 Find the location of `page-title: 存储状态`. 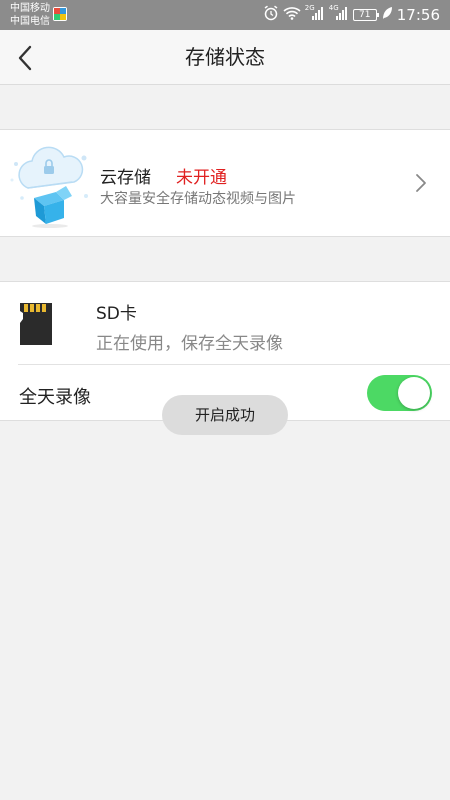

page-title: 存储状态 is located at coordinates (225, 57).